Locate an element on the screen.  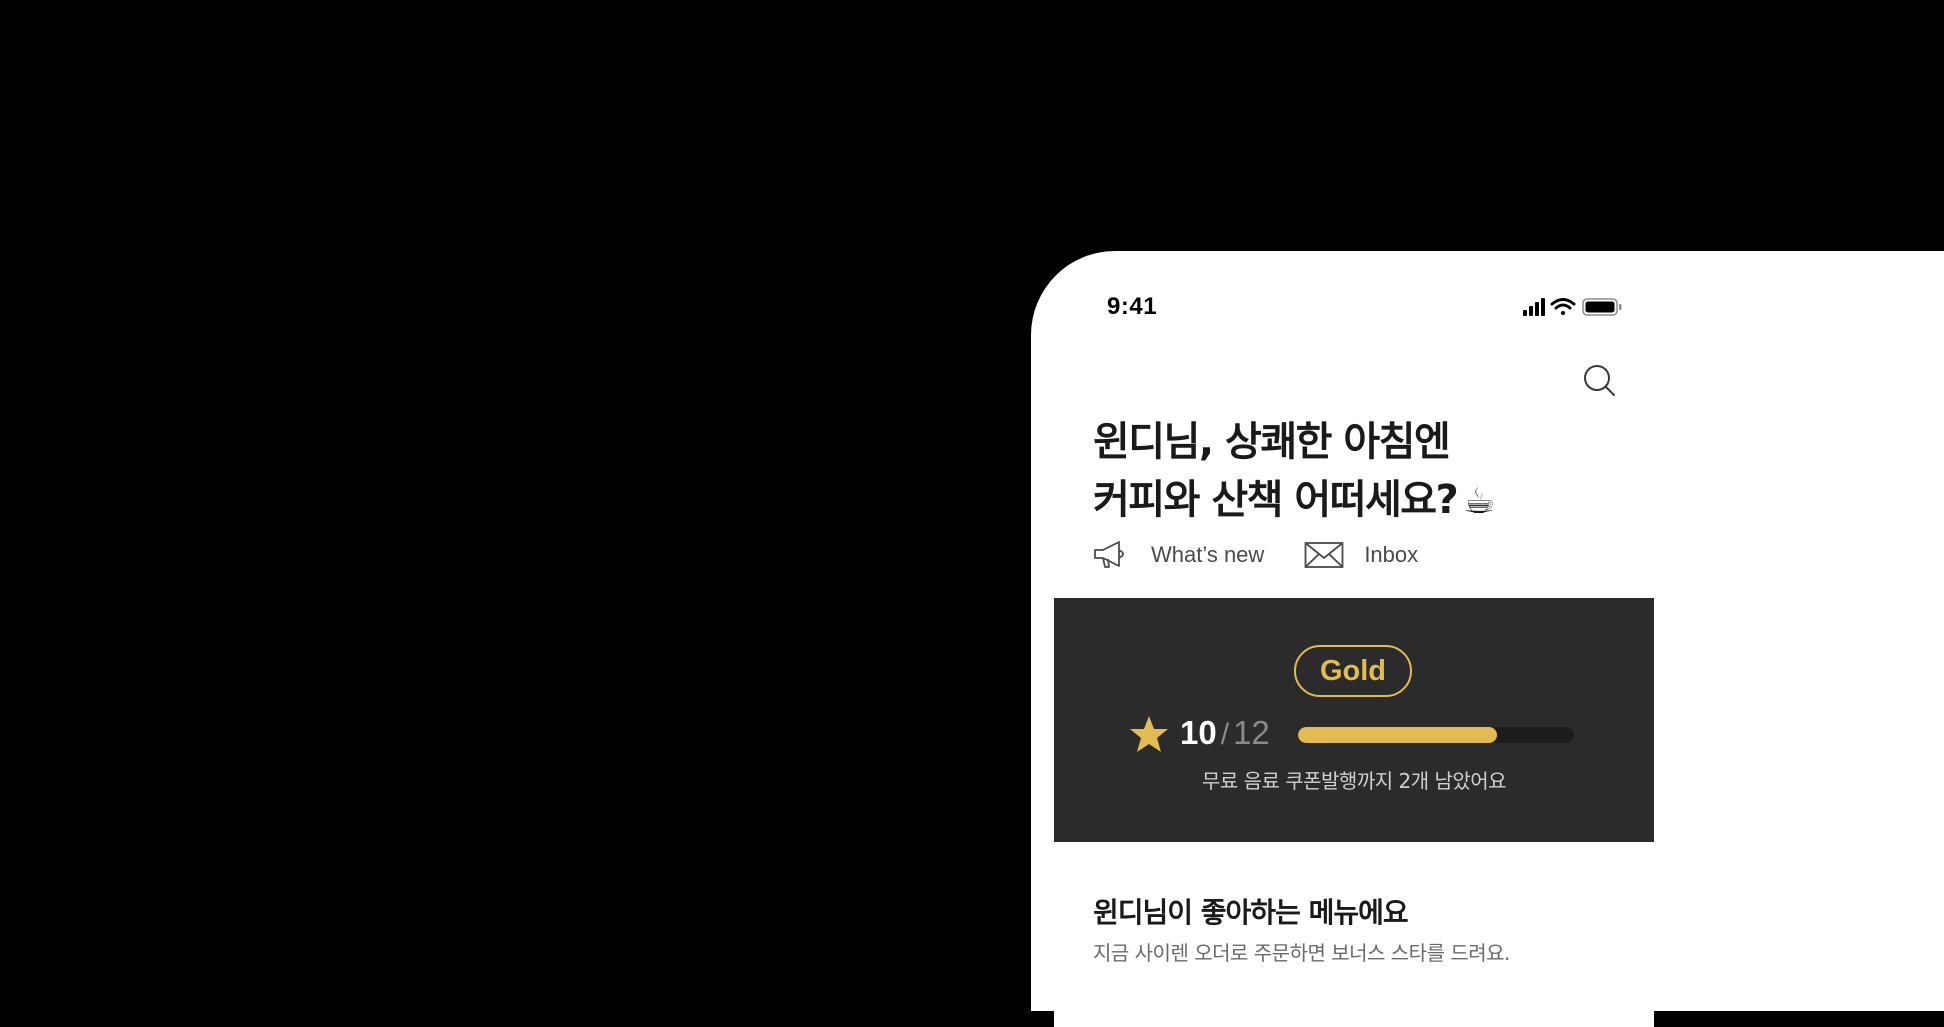
battery-icon is located at coordinates (1602, 307).